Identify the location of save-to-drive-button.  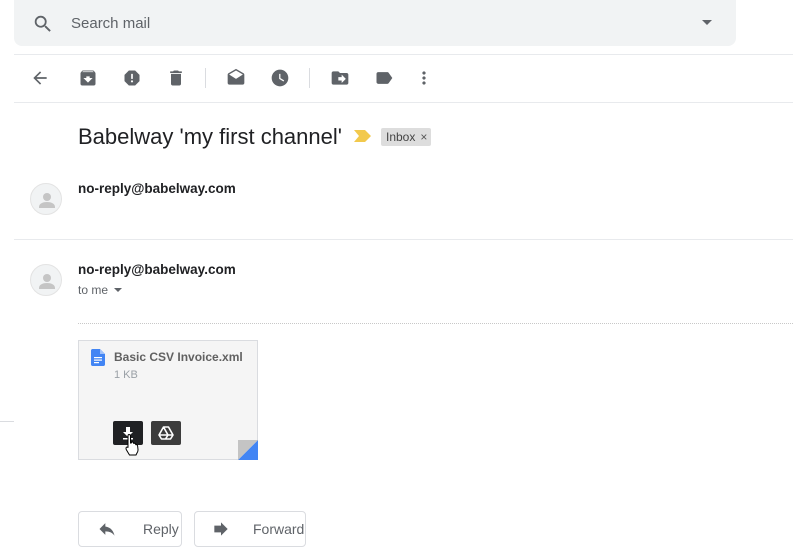
(166, 433).